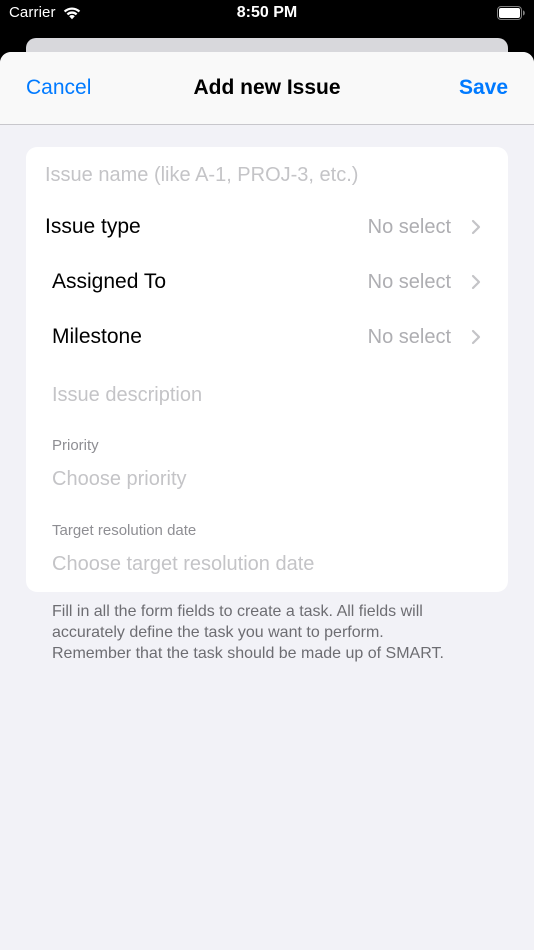  I want to click on assigned-to-row: Assigned To No select, so click(266, 282).